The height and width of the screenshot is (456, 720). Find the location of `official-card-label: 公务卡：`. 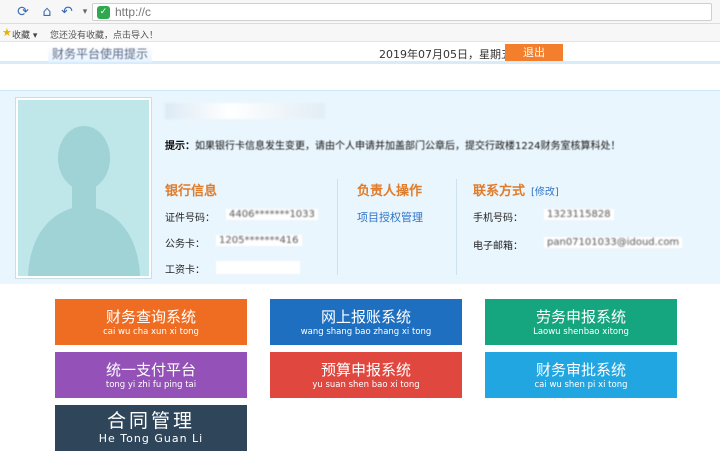

official-card-label: 公务卡： is located at coordinates (185, 244).